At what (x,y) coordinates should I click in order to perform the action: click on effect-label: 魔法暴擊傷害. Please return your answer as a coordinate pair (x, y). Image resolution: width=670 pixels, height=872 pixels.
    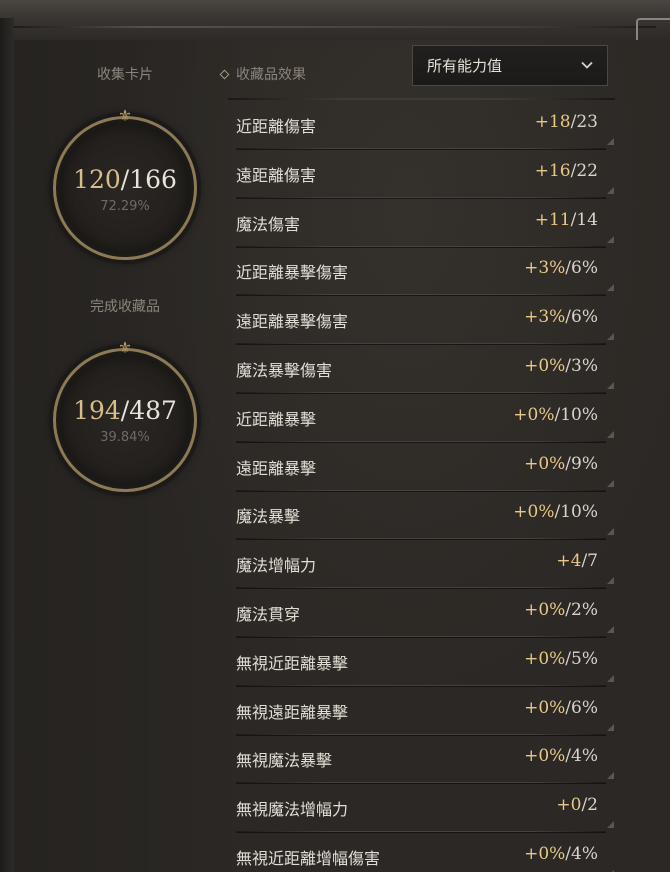
    Looking at the image, I should click on (284, 370).